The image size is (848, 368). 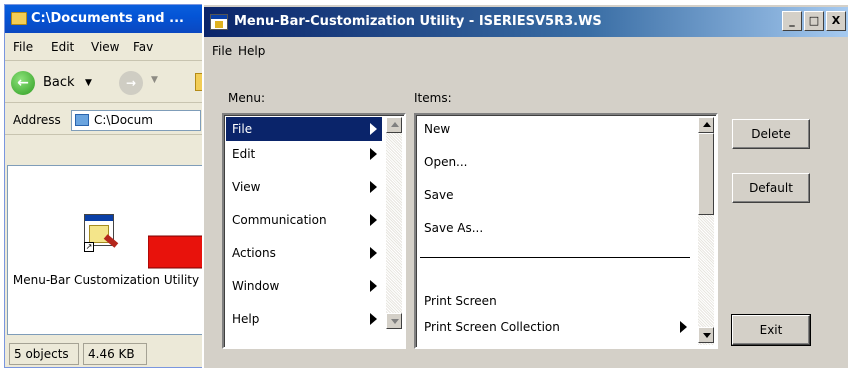 What do you see at coordinates (89, 247) in the screenshot?
I see `shortcut-arrow-icon: ↗` at bounding box center [89, 247].